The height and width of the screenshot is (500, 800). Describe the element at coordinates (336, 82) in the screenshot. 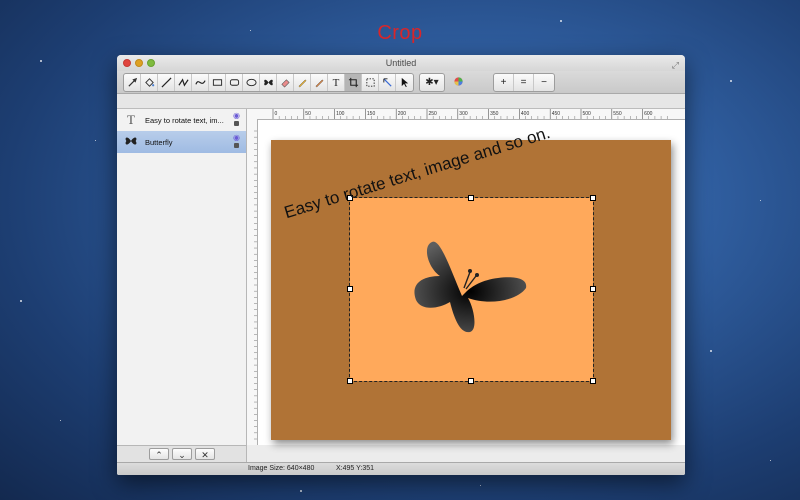

I see `text-icon: T` at that location.